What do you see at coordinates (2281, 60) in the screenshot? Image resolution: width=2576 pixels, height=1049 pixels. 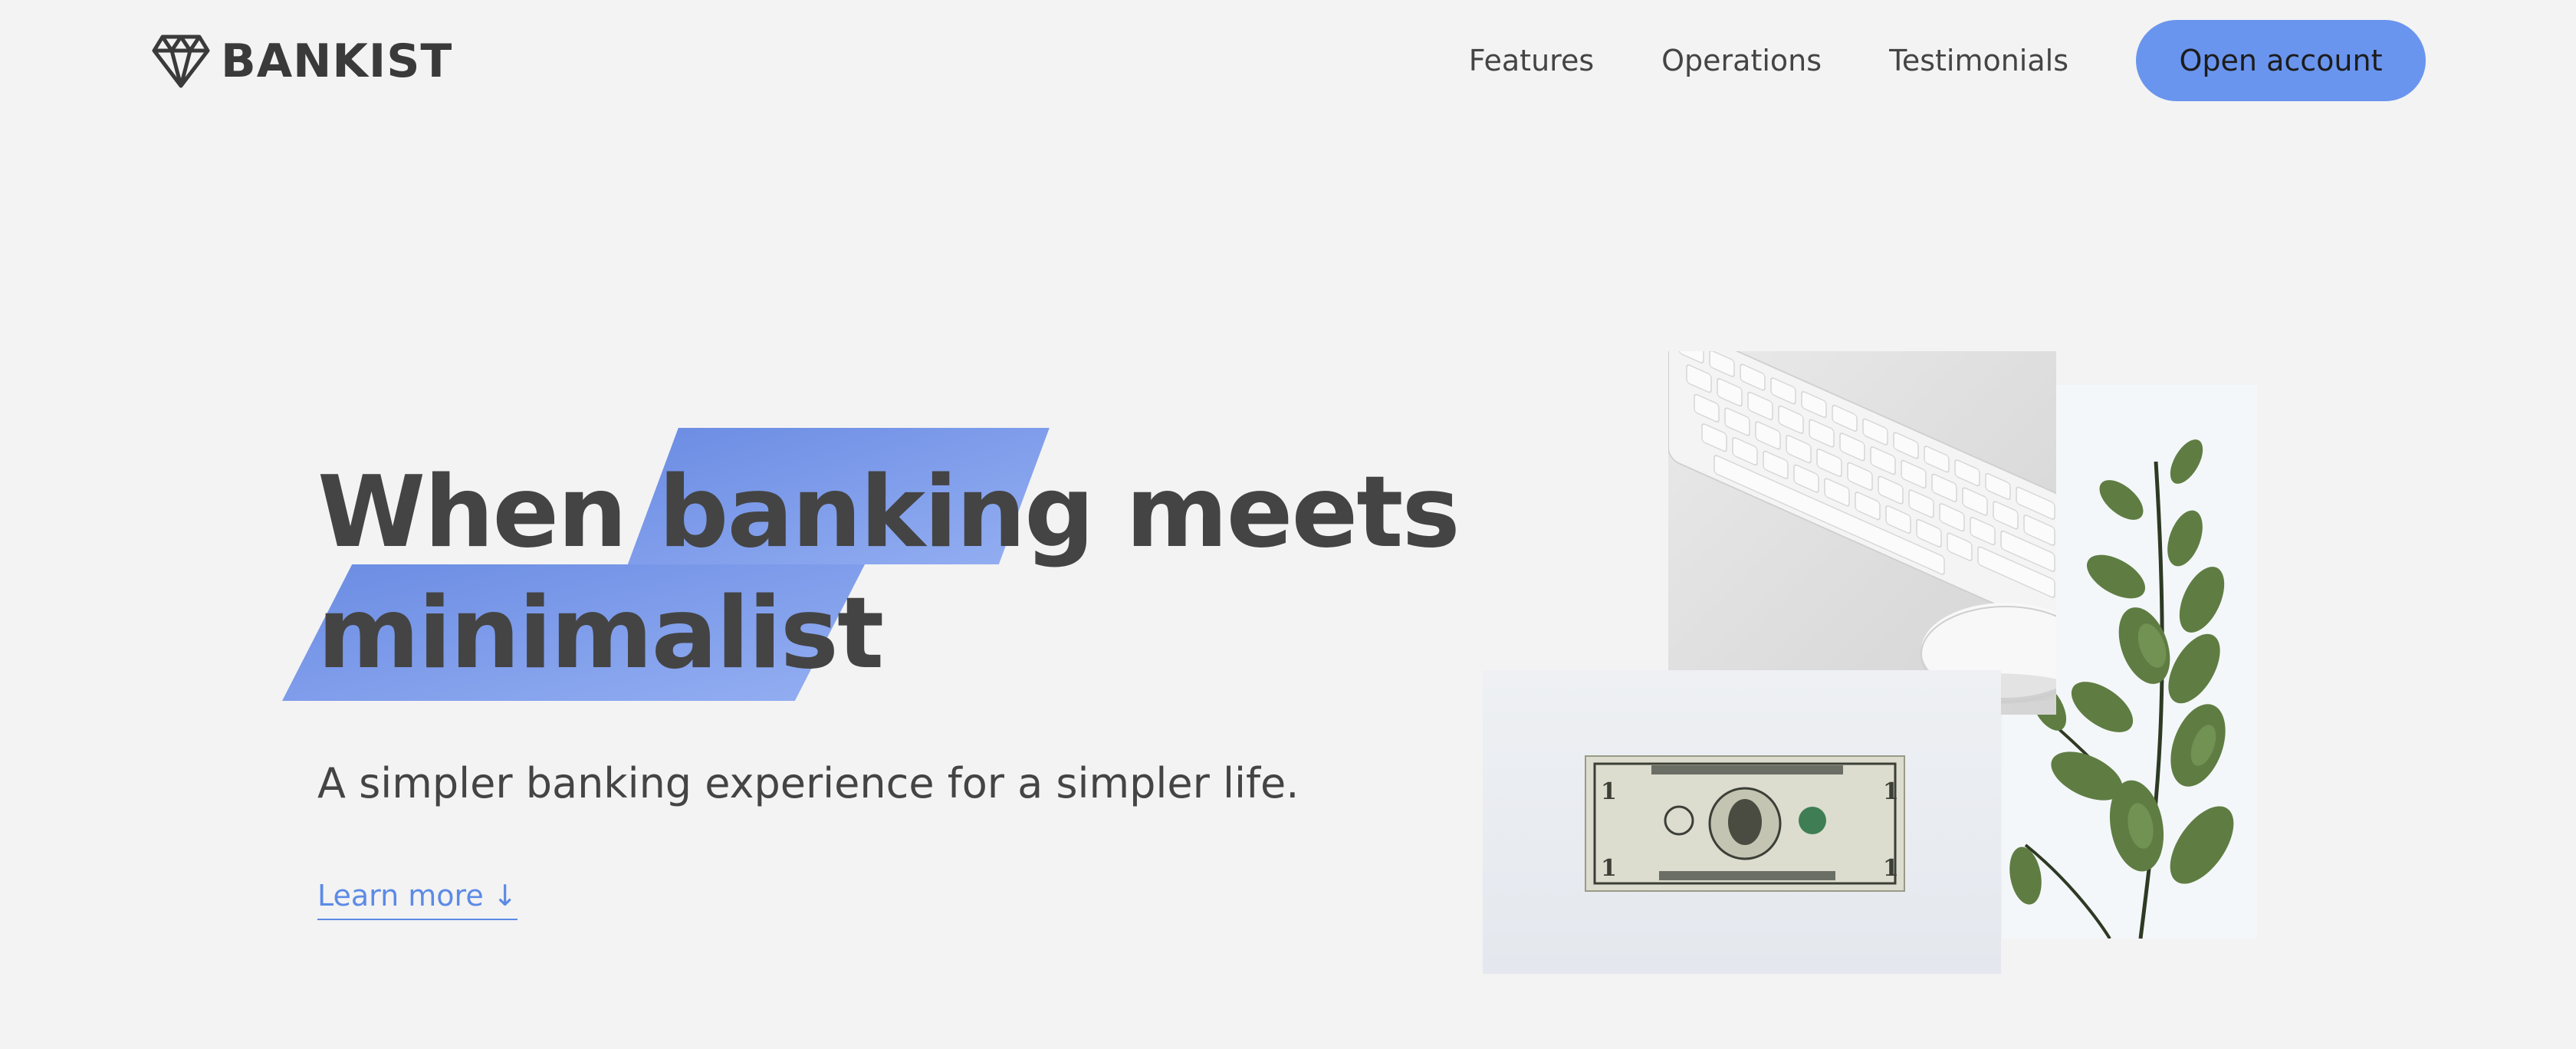 I see `open-account-button: Open account` at bounding box center [2281, 60].